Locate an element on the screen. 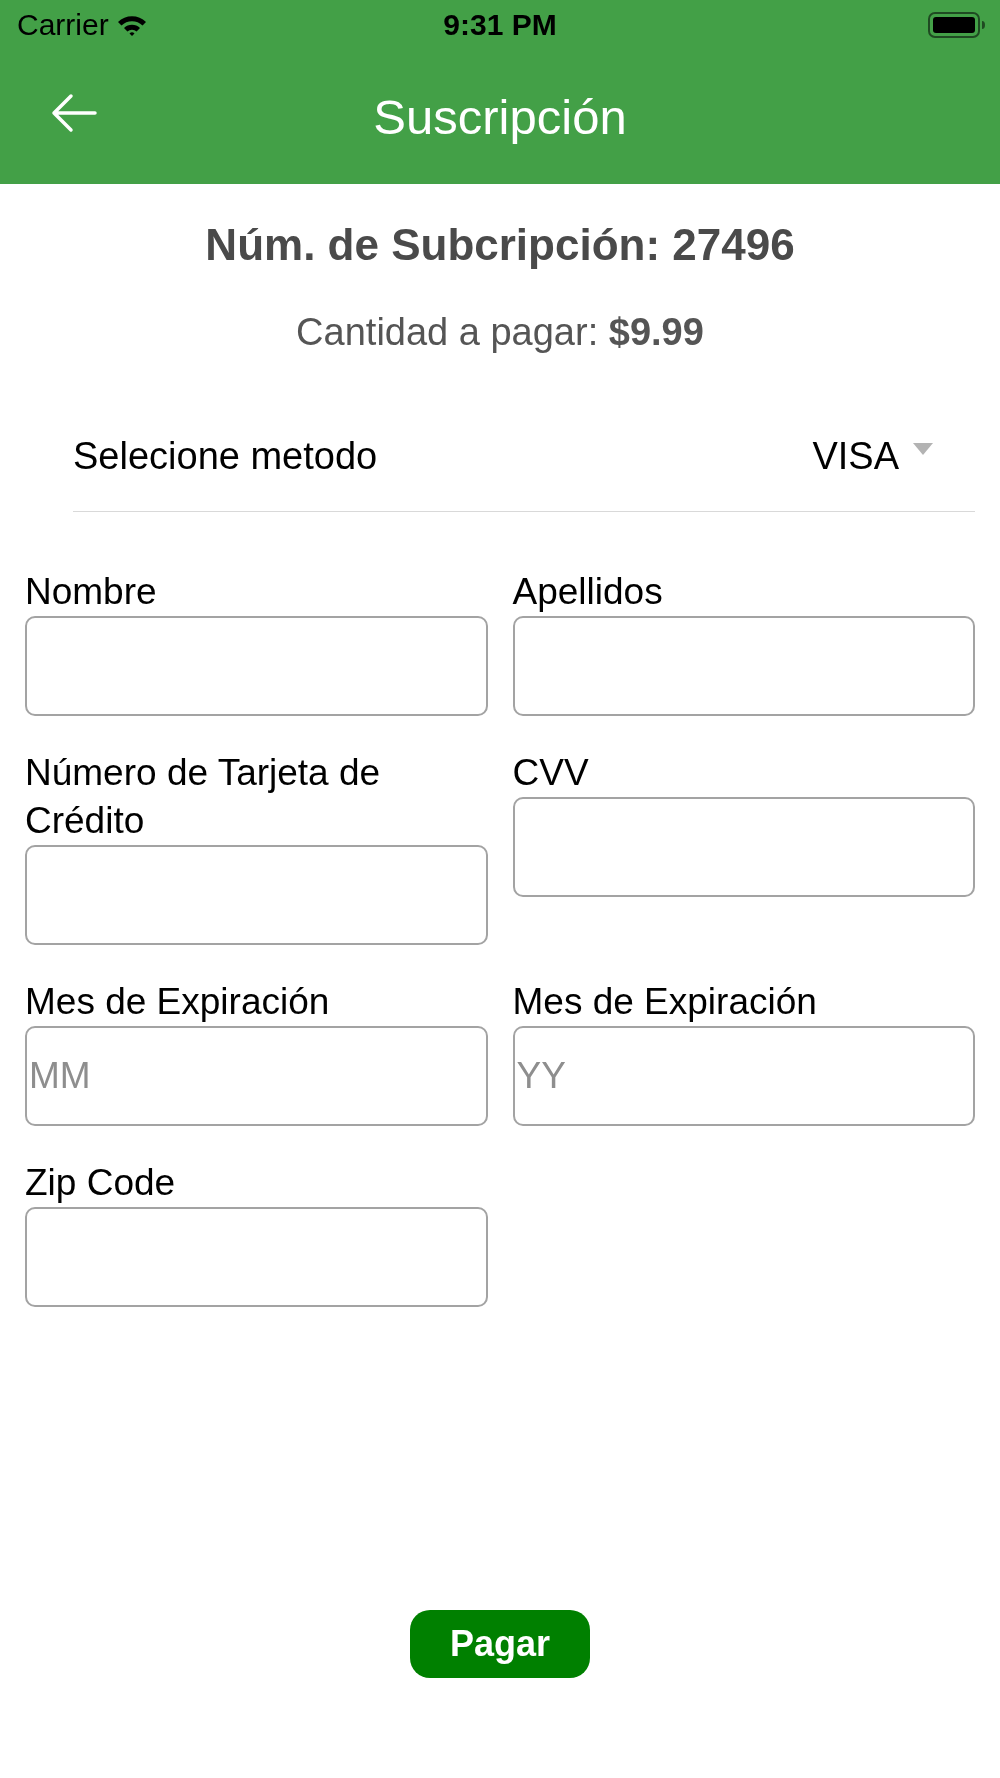 Image resolution: width=1000 pixels, height=1778 pixels. screen-title: Suscripción is located at coordinates (500, 117).